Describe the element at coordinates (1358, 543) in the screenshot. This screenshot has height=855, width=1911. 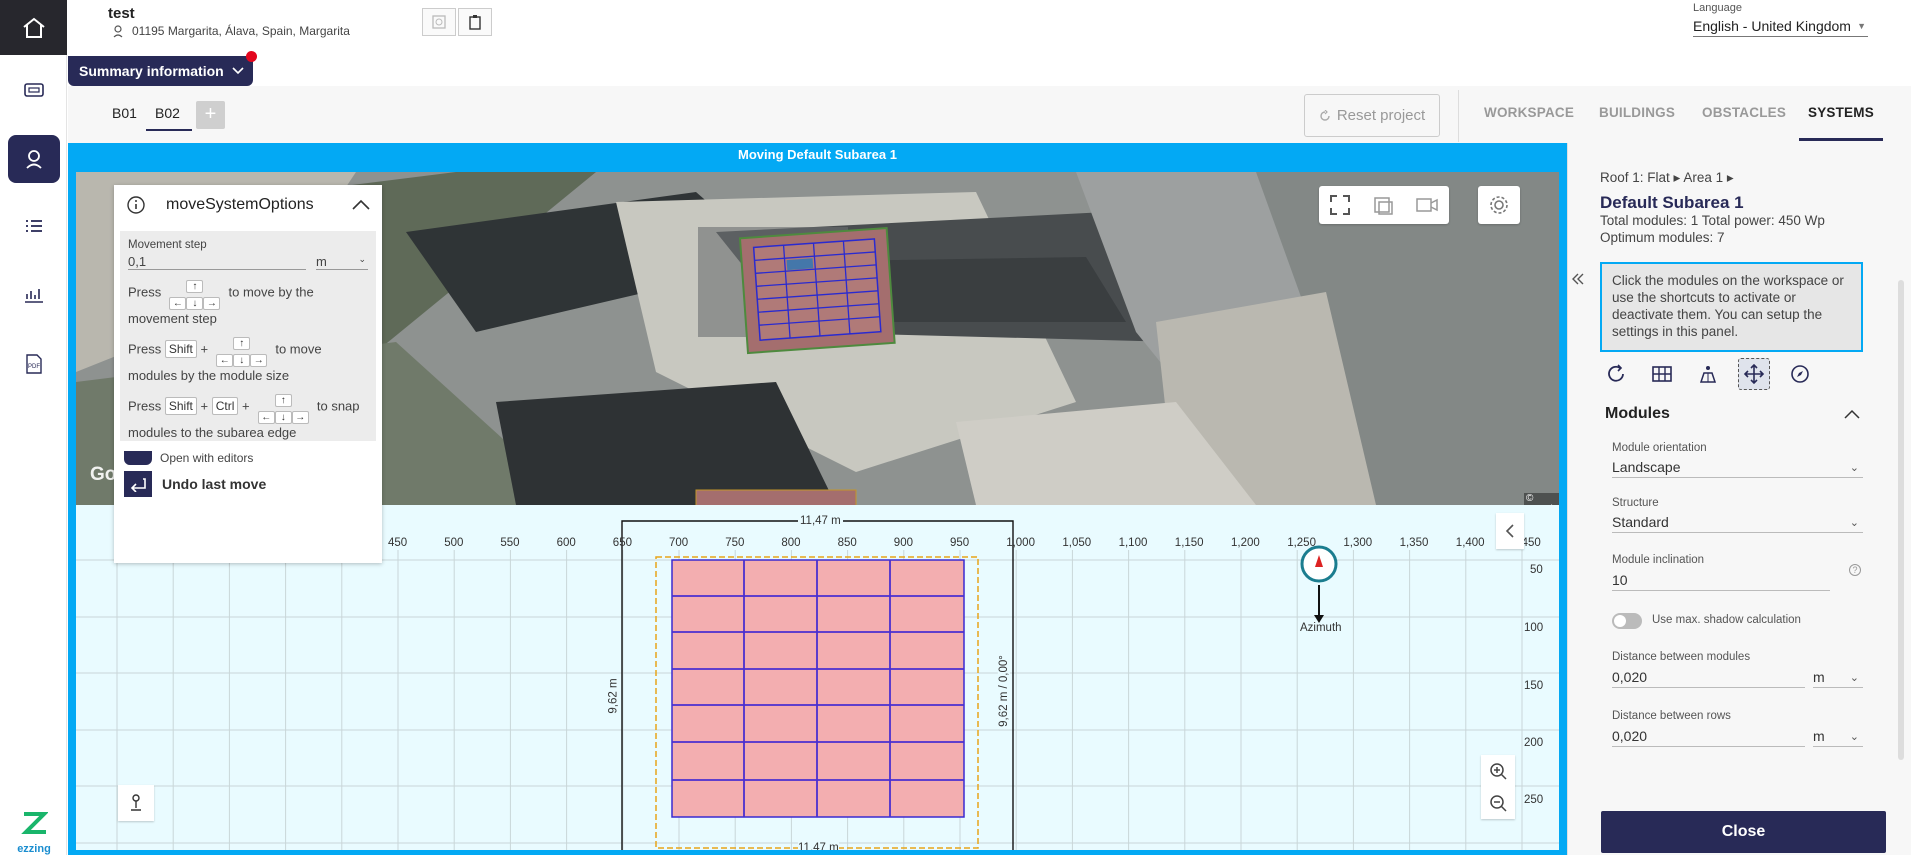
I see `x-tick: 1,300` at that location.